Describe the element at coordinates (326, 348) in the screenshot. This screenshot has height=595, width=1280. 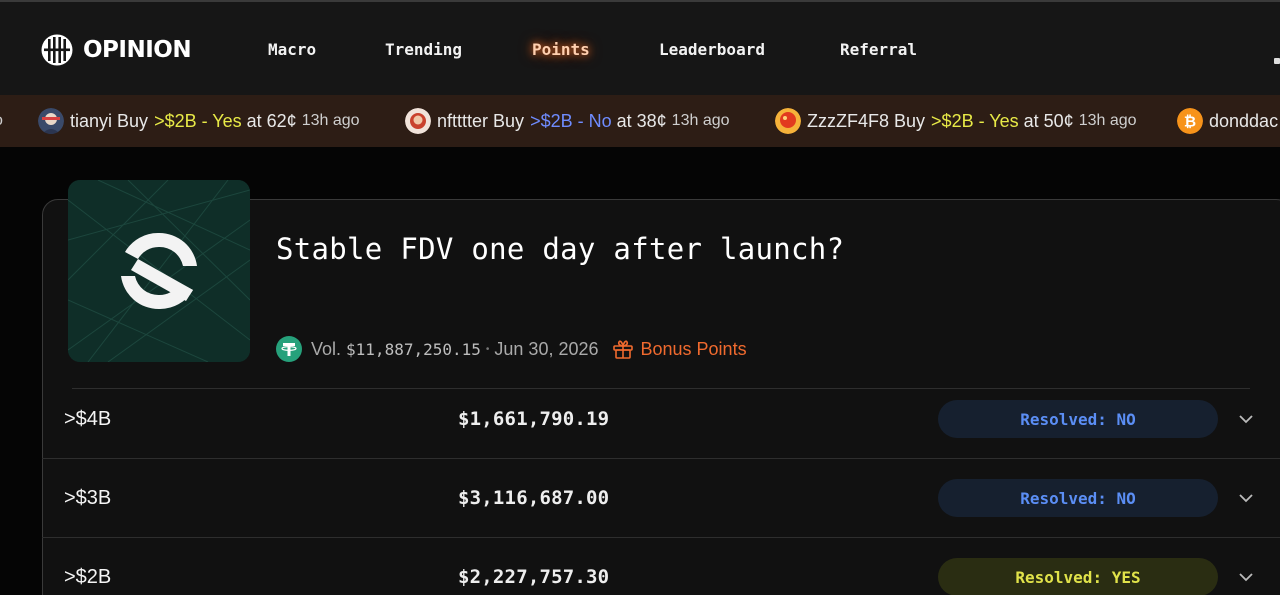
I see `volume-label: Vol.` at that location.